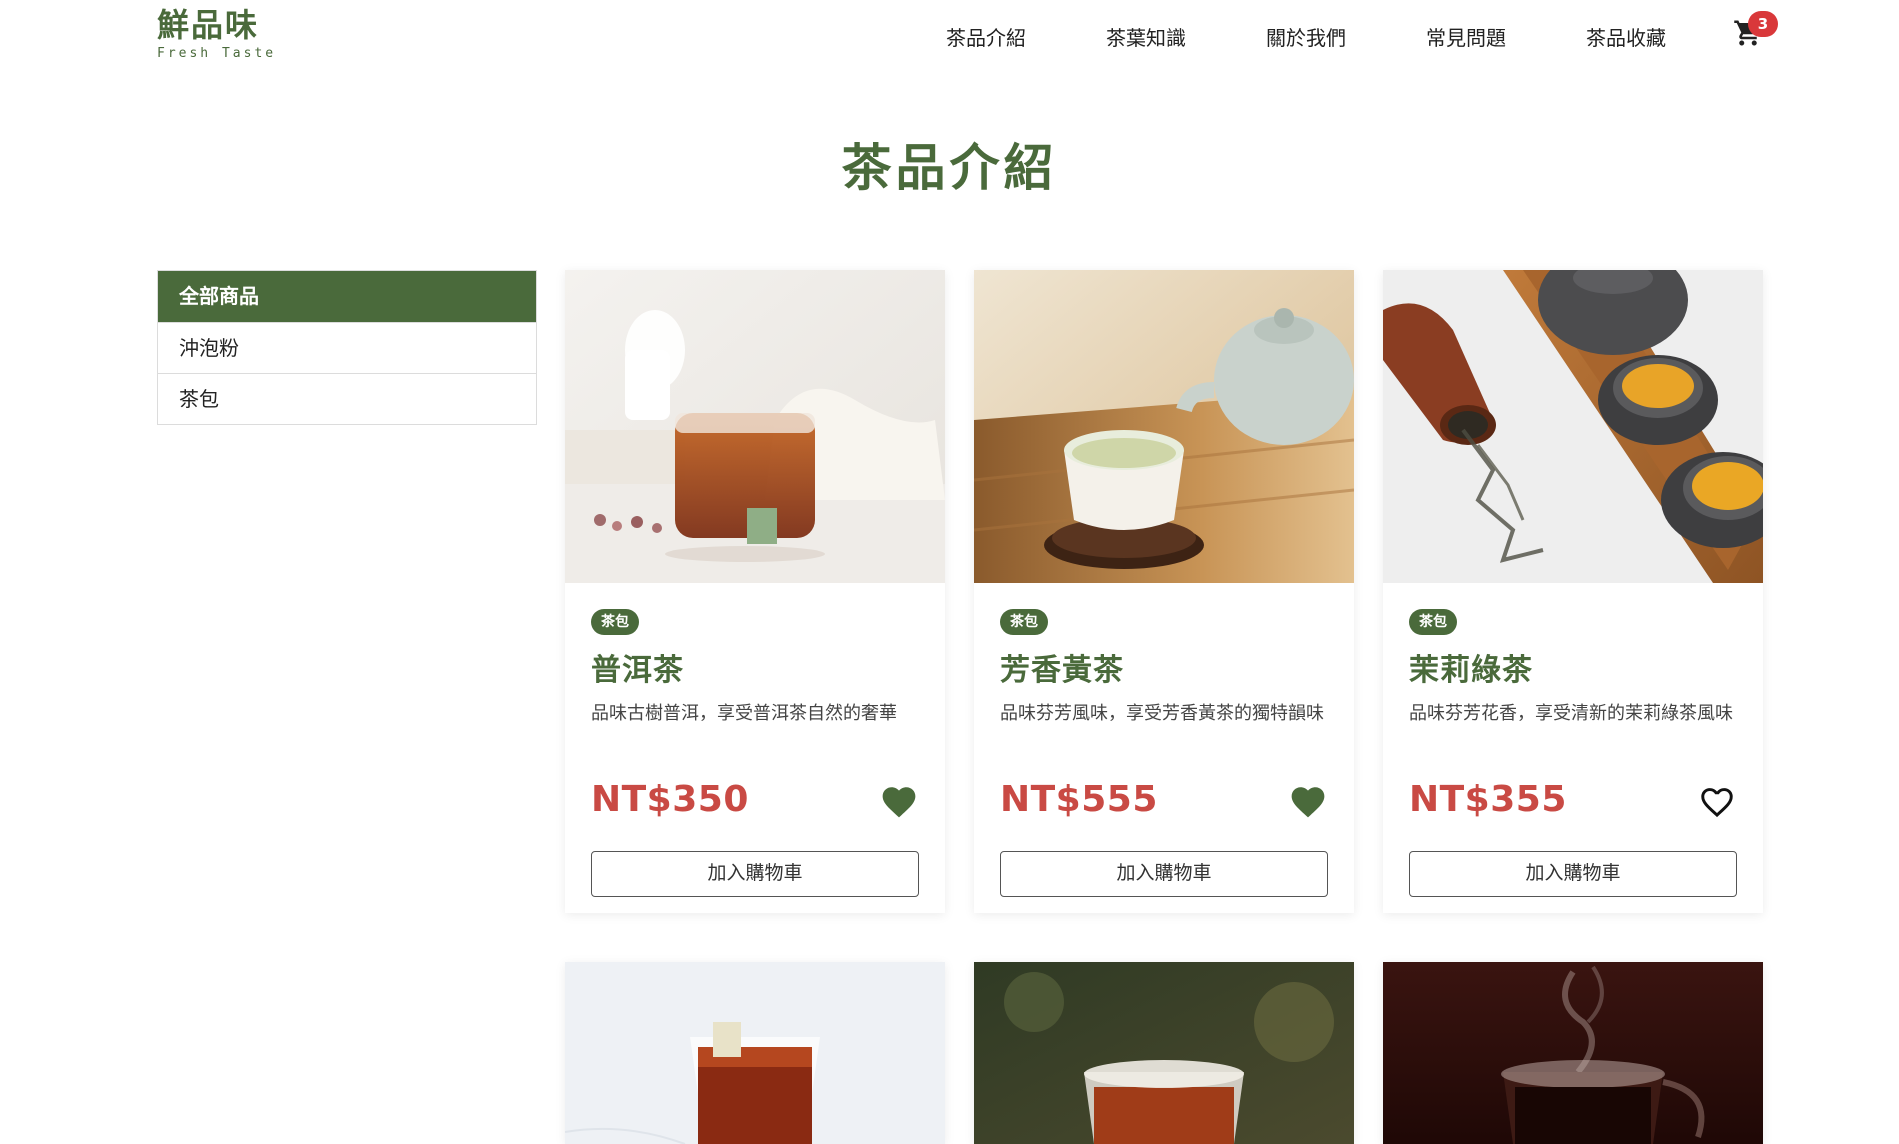 The width and height of the screenshot is (1899, 1144). I want to click on product-name: 茉莉綠茶, so click(1573, 667).